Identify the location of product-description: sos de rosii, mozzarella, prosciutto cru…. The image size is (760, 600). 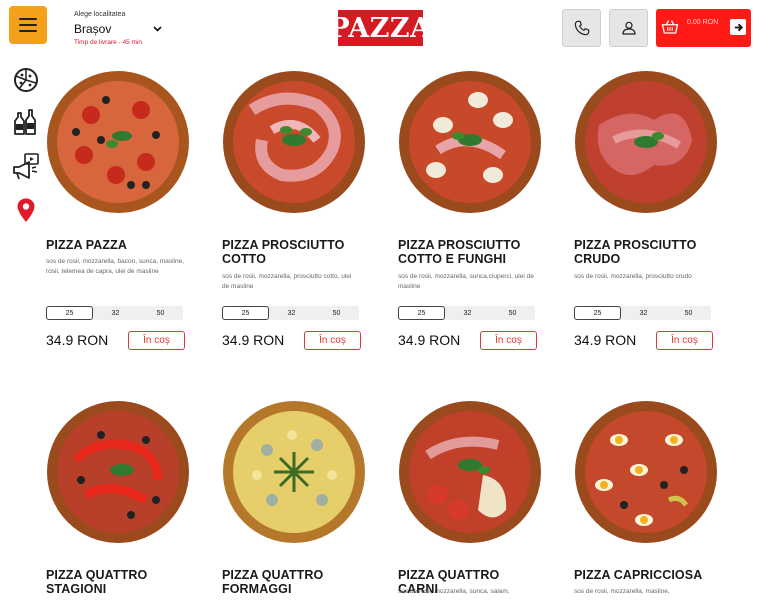
(633, 276).